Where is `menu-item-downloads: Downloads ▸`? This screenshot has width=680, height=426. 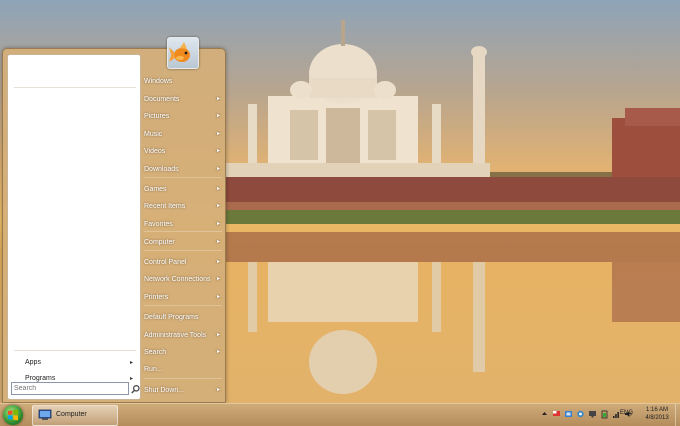 menu-item-downloads: Downloads ▸ is located at coordinates (182, 169).